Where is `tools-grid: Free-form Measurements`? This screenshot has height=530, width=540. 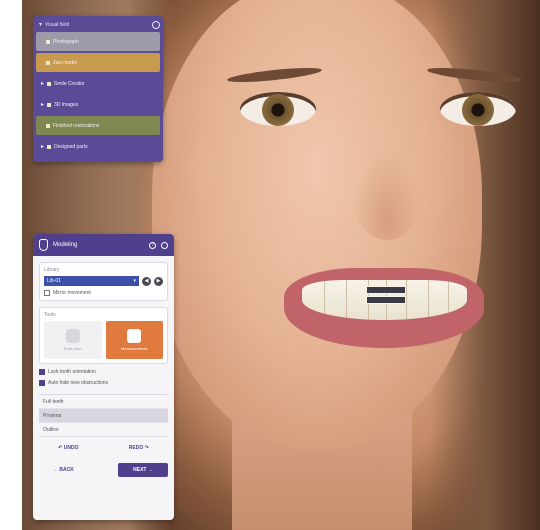 tools-grid: Free-form Measurements is located at coordinates (103, 340).